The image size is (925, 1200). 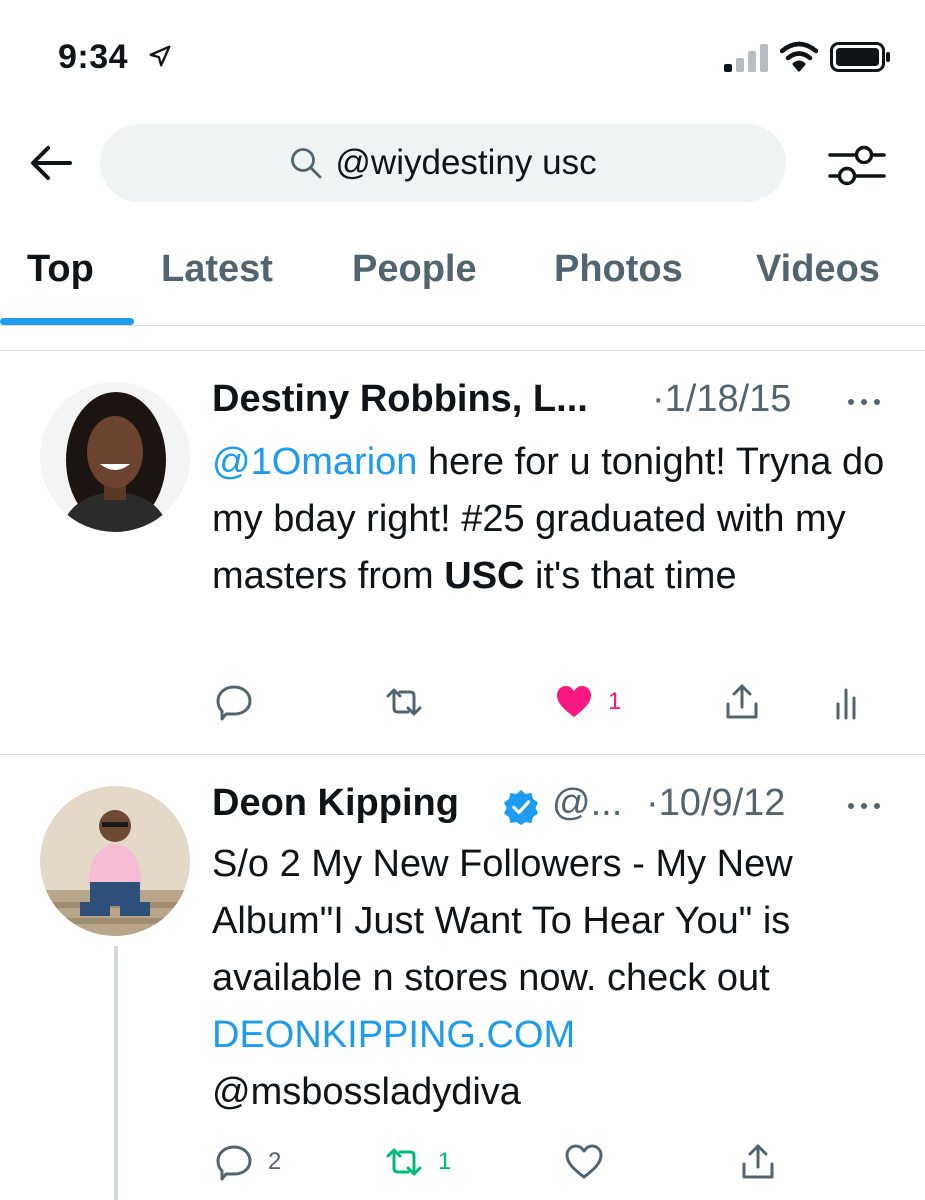 I want to click on tab-top: Top, so click(x=60, y=269).